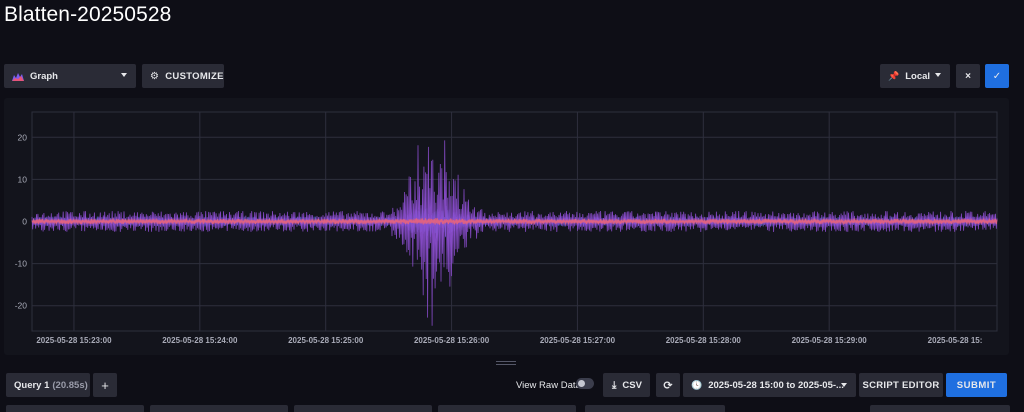 Image resolution: width=1024 pixels, height=412 pixels. Describe the element at coordinates (18, 76) in the screenshot. I see `graph-icon` at that location.